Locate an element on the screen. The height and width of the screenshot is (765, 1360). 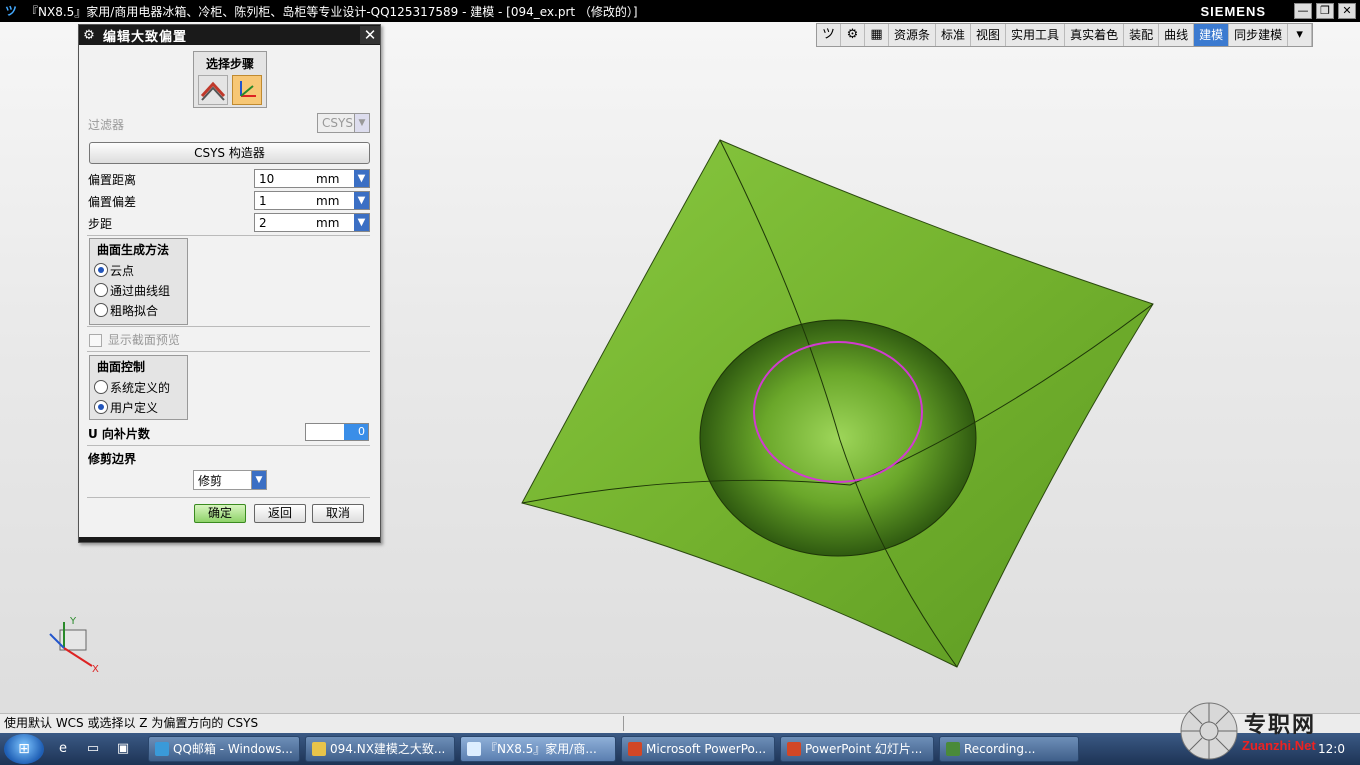
axis-y-label: Y is located at coordinates (73, 621).